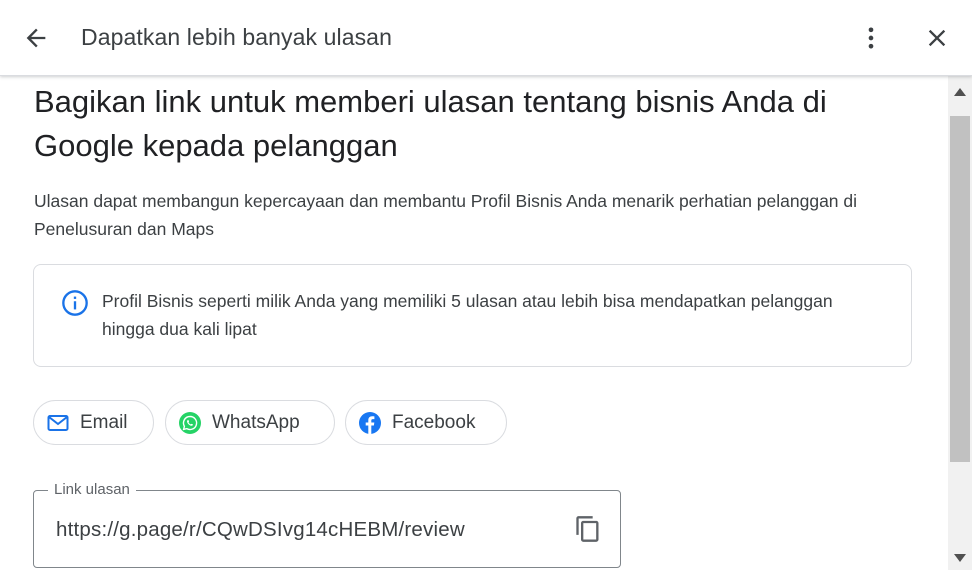 This screenshot has width=972, height=570. I want to click on review-link-label: Link ulasan, so click(92, 489).